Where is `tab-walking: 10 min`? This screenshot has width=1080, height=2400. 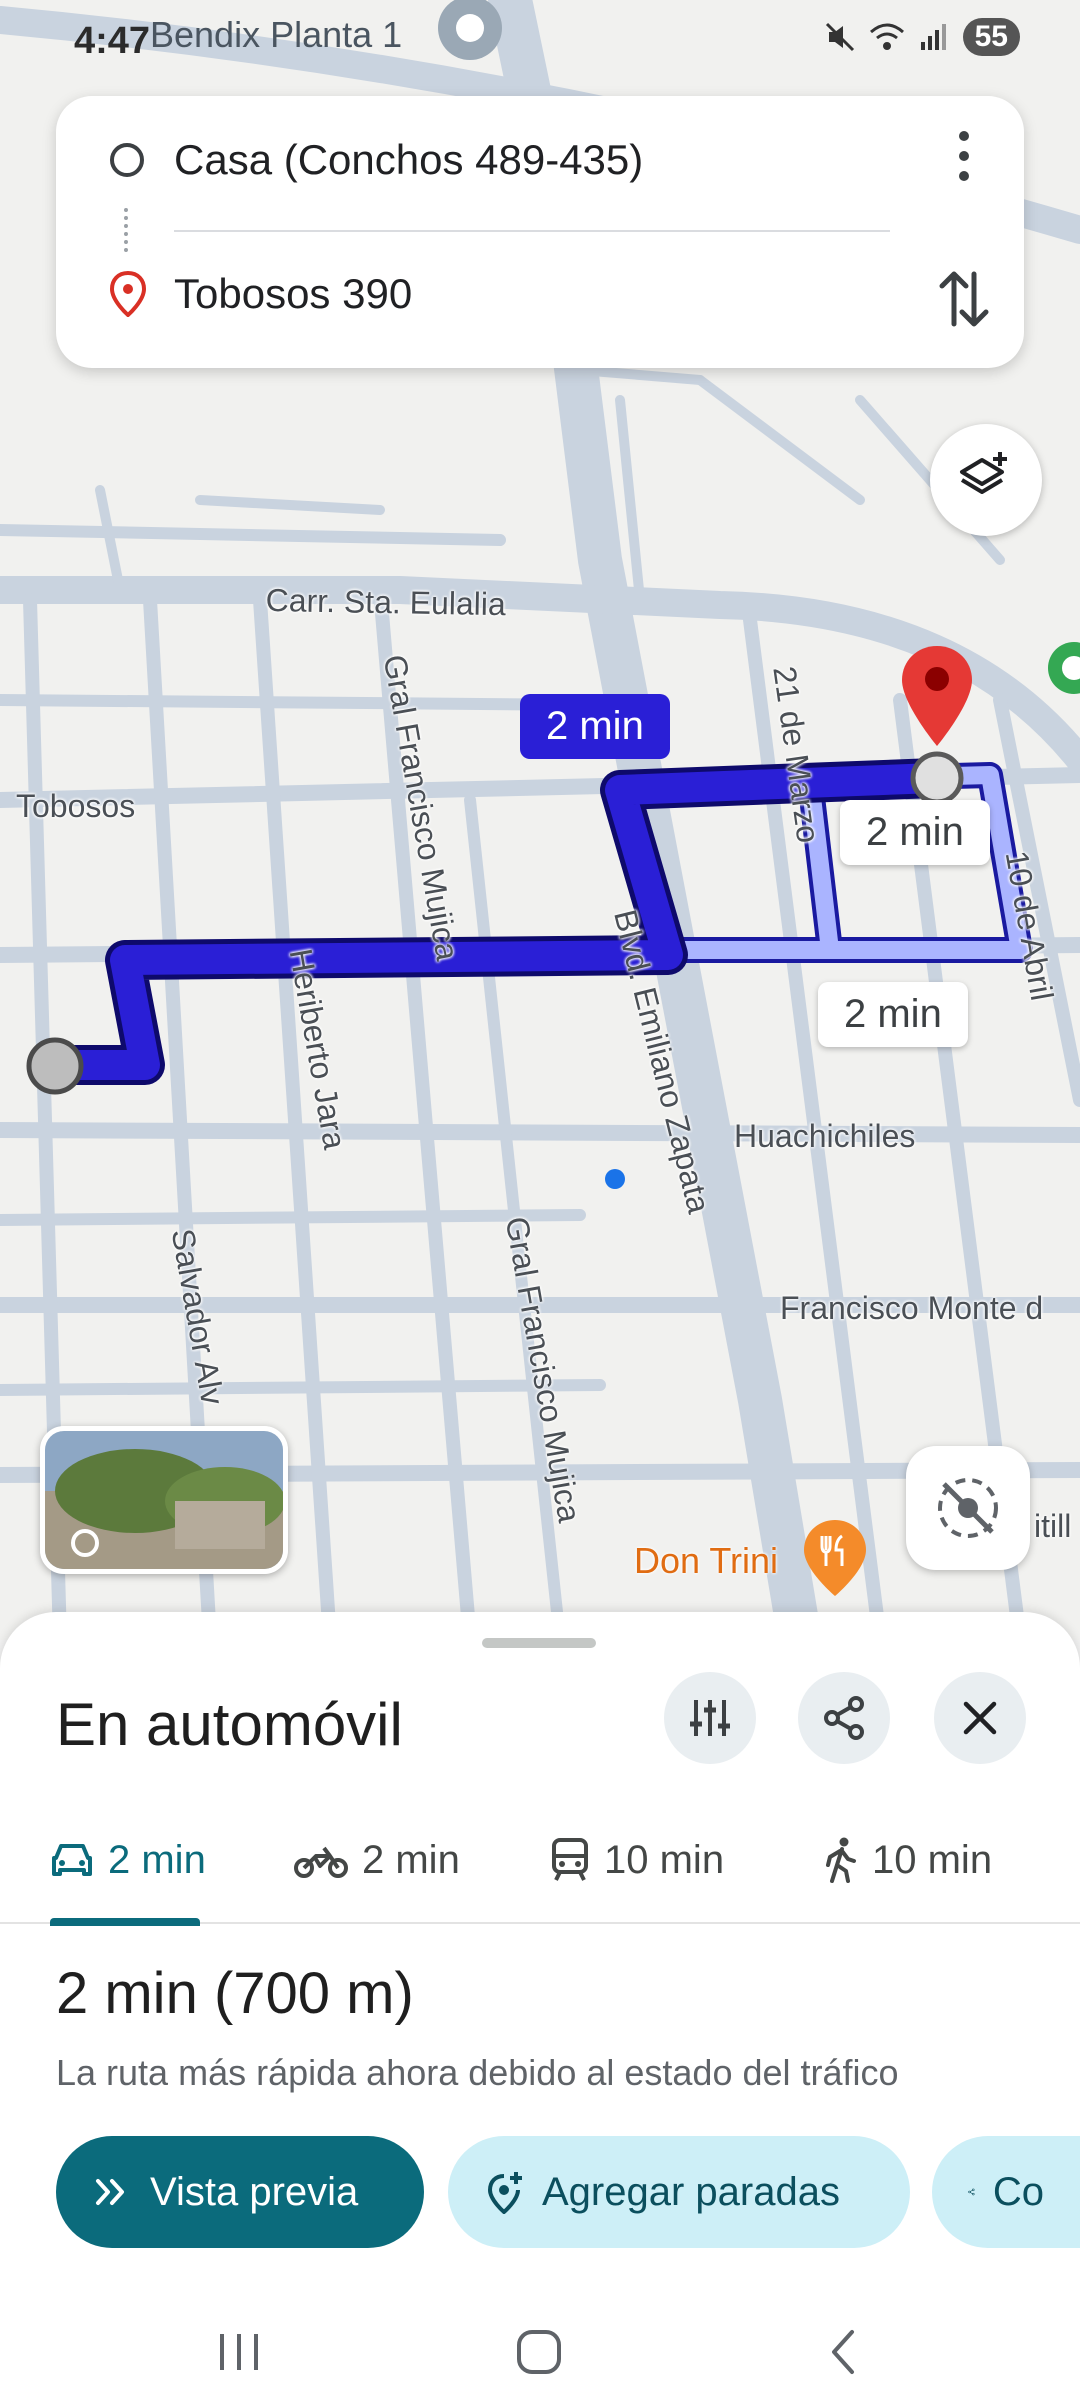
tab-walking: 10 min is located at coordinates (908, 1860).